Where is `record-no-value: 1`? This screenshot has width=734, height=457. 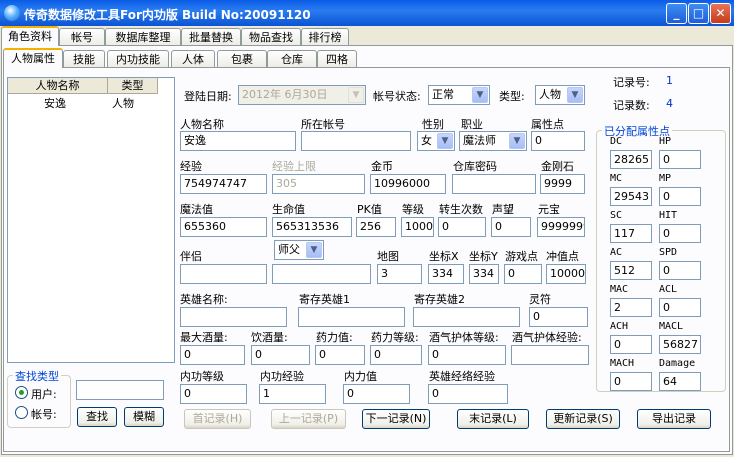
record-no-value: 1 is located at coordinates (669, 80).